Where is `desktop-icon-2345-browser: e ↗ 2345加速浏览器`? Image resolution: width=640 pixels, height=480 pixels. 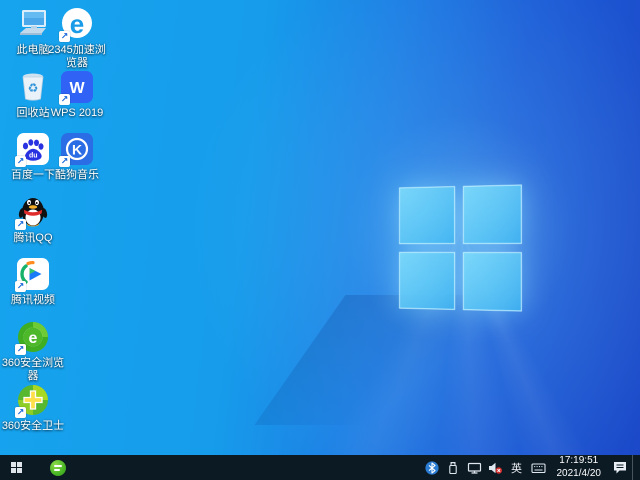
desktop-icon-2345-browser: e ↗ 2345加速浏览器 is located at coordinates (77, 38).